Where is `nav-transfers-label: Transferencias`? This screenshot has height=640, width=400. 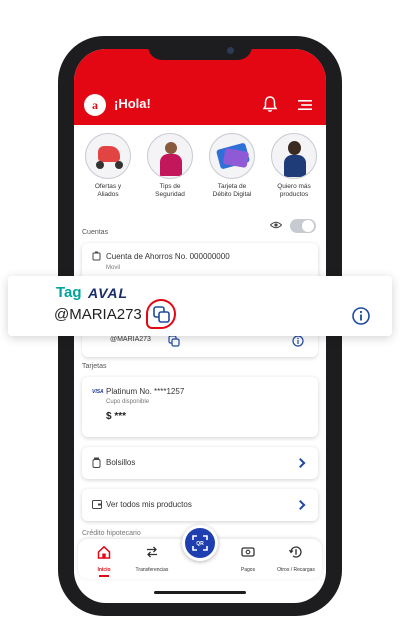
nav-transfers-label: Transferencias is located at coordinates (152, 570).